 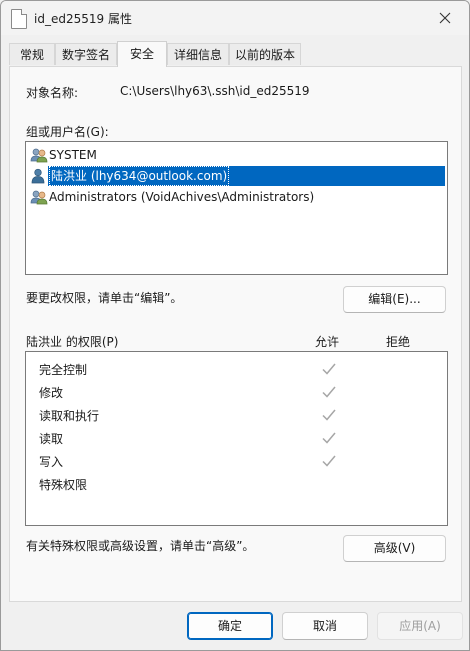 What do you see at coordinates (38, 176) in the screenshot?
I see `user-icon` at bounding box center [38, 176].